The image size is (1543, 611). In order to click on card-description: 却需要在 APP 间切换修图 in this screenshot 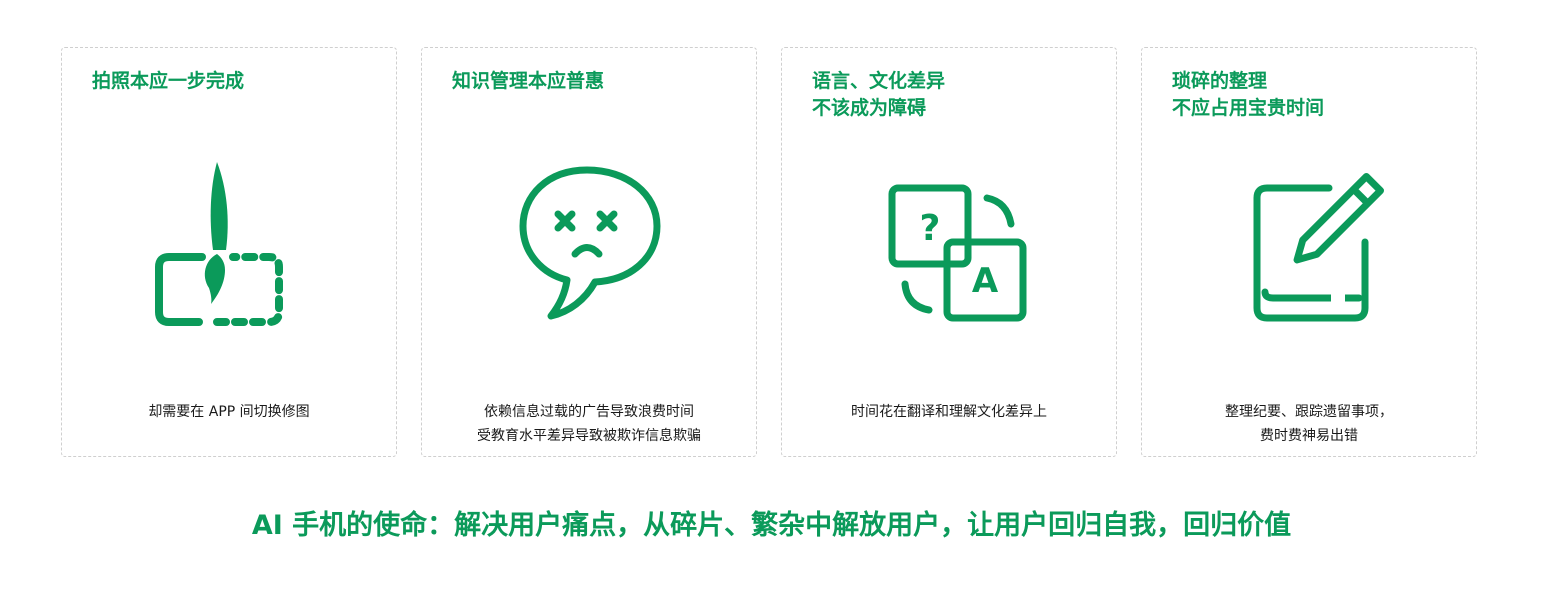, I will do `click(229, 412)`.